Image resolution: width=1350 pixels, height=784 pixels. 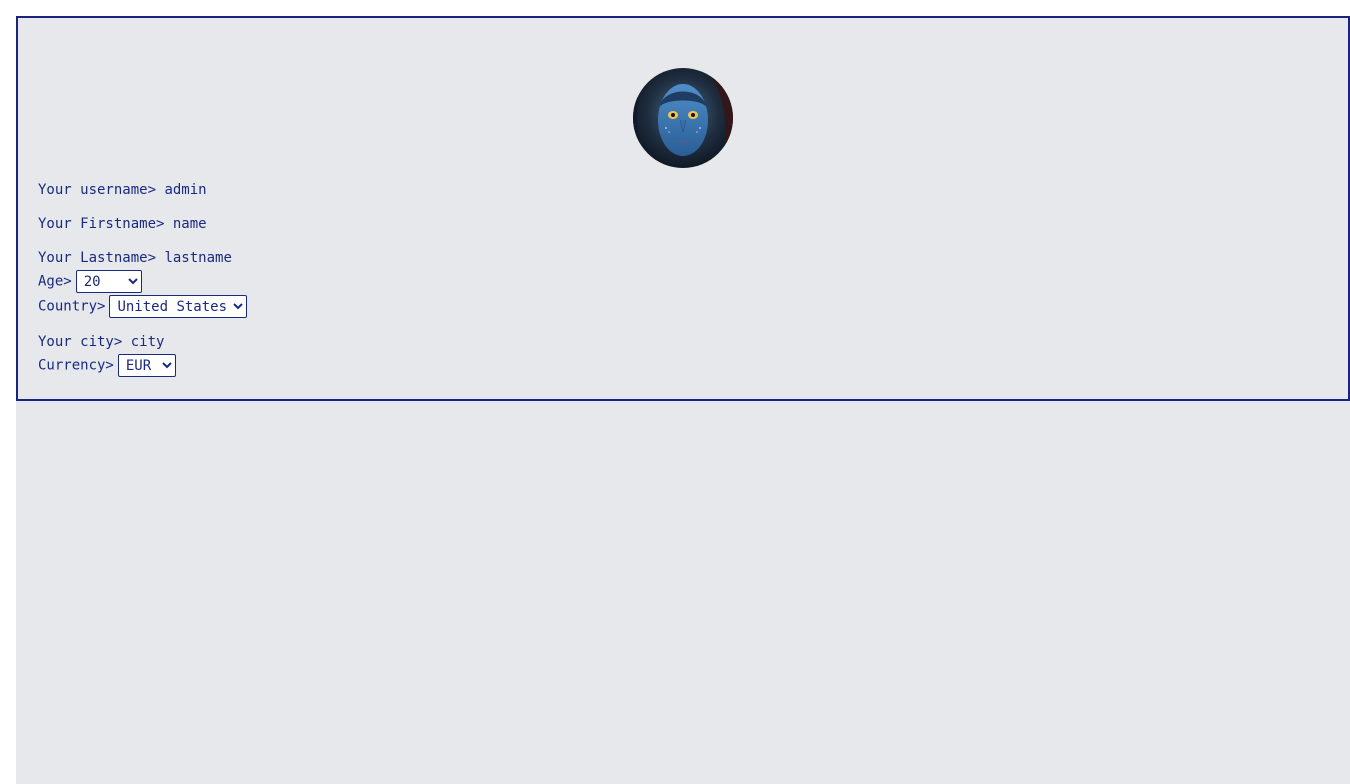 I want to click on city-value: city, so click(x=147, y=342).